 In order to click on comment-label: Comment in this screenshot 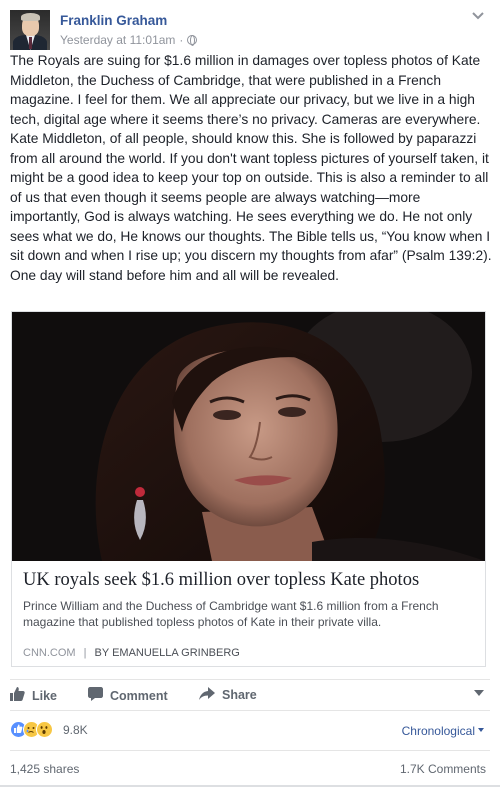, I will do `click(139, 695)`.